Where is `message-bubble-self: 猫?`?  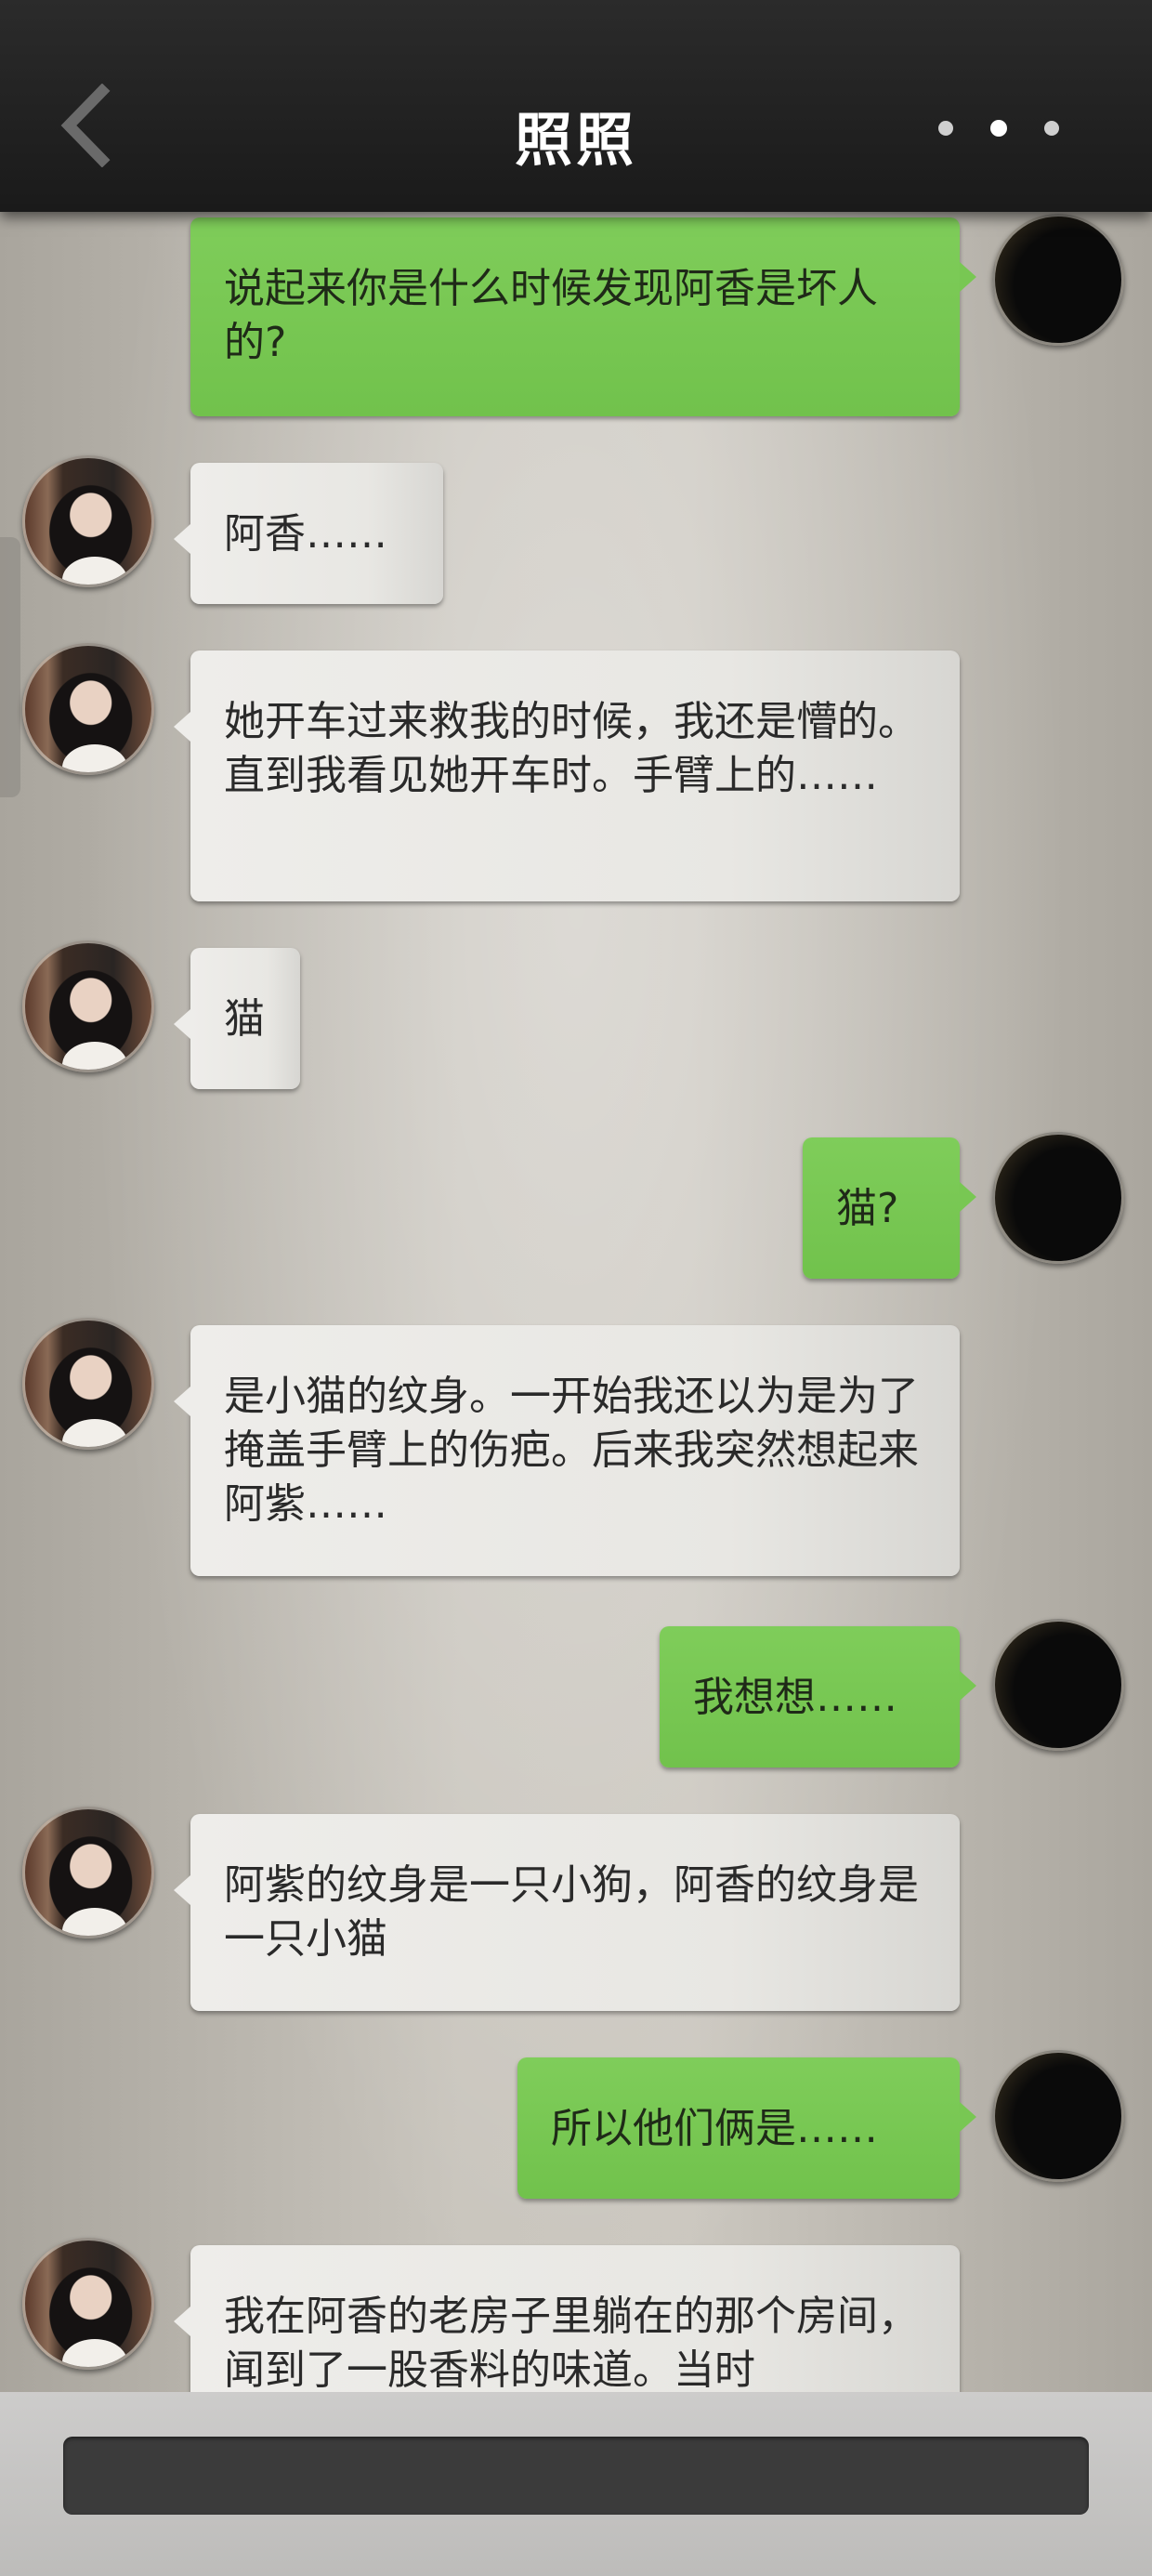 message-bubble-self: 猫? is located at coordinates (889, 1208).